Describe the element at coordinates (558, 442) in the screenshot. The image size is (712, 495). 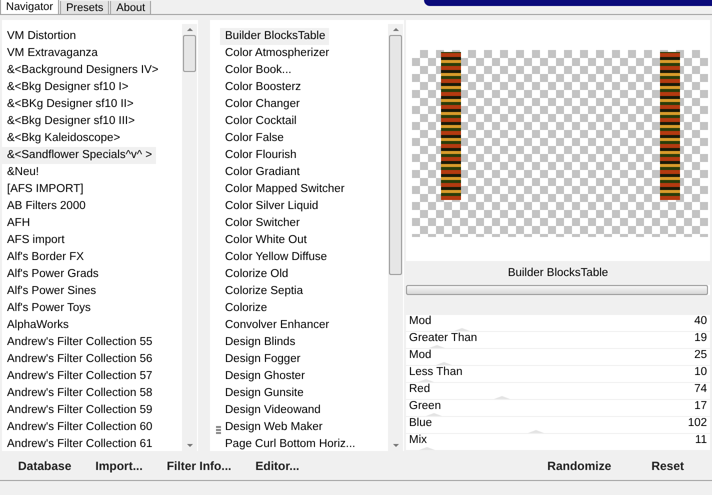
I see `parameter-slider: Mix 11` at that location.